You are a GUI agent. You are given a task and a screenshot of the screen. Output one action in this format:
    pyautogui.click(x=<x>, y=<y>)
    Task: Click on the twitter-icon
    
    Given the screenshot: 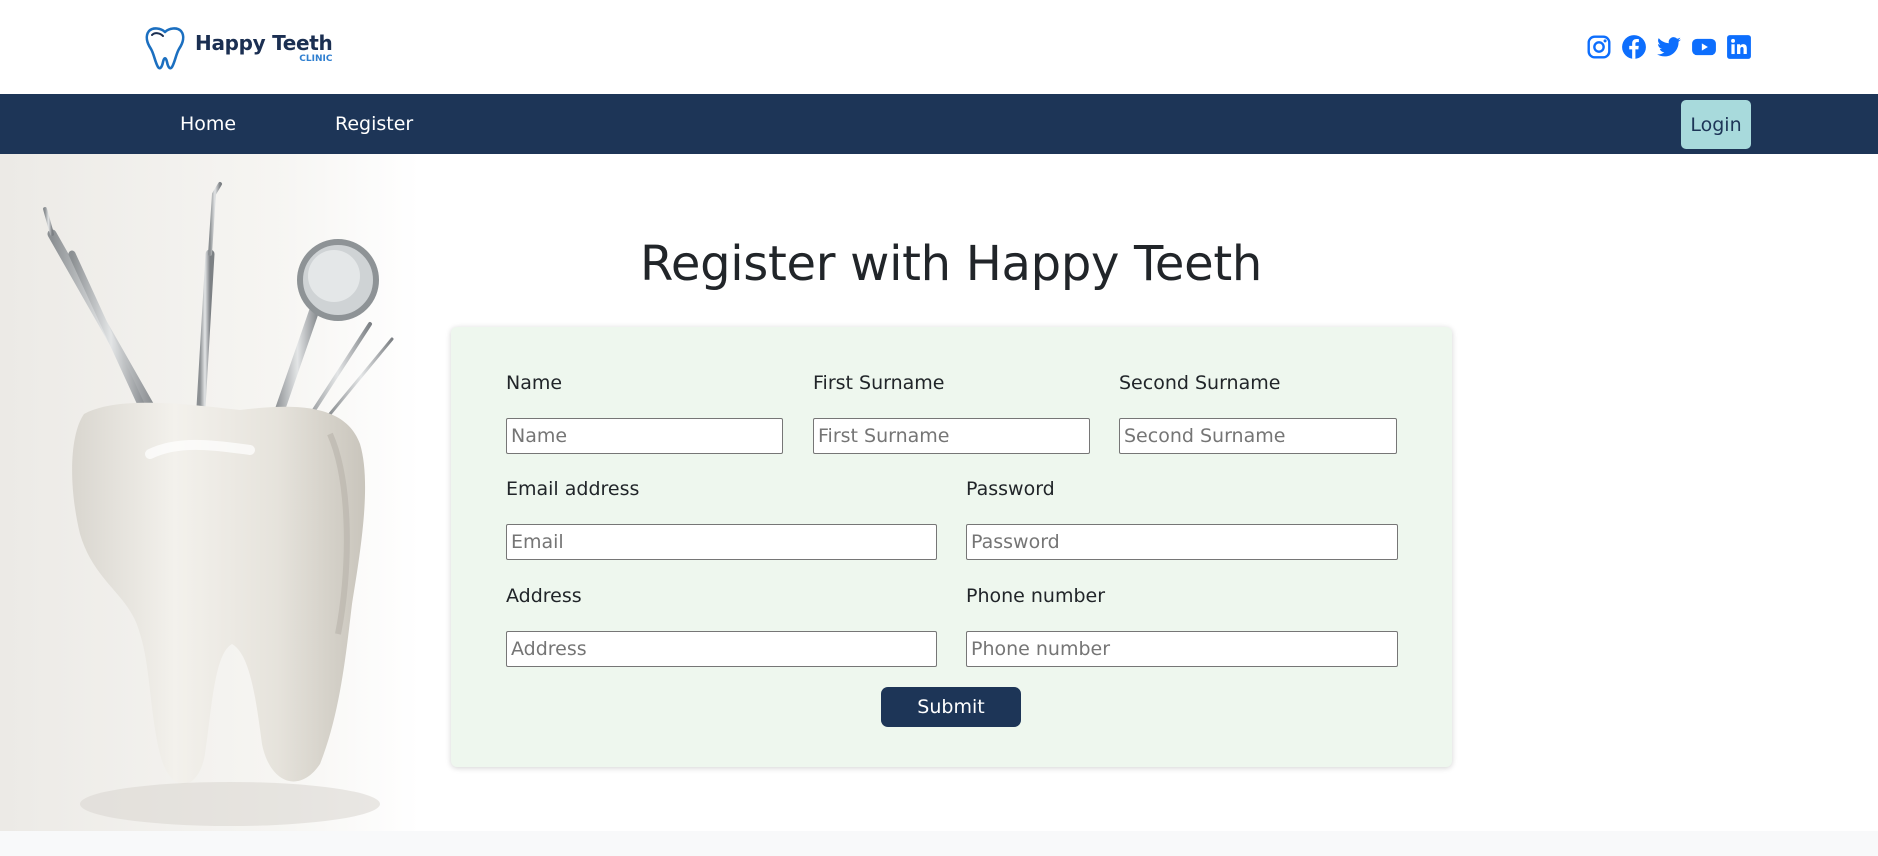 What is the action you would take?
    pyautogui.click(x=1669, y=47)
    